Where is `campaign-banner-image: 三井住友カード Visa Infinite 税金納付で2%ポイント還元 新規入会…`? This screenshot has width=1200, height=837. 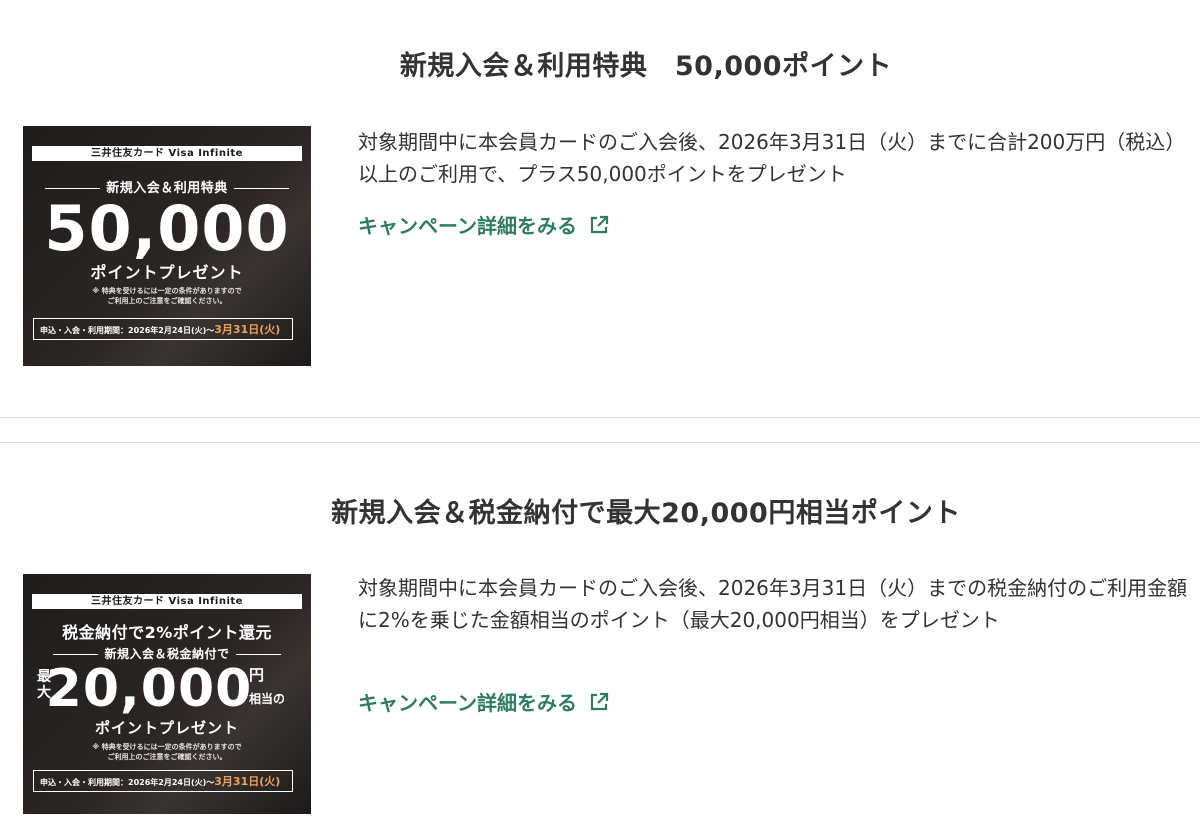
campaign-banner-image: 三井住友カード Visa Infinite 税金納付で2%ポイント還元 新規入会… is located at coordinates (167, 694).